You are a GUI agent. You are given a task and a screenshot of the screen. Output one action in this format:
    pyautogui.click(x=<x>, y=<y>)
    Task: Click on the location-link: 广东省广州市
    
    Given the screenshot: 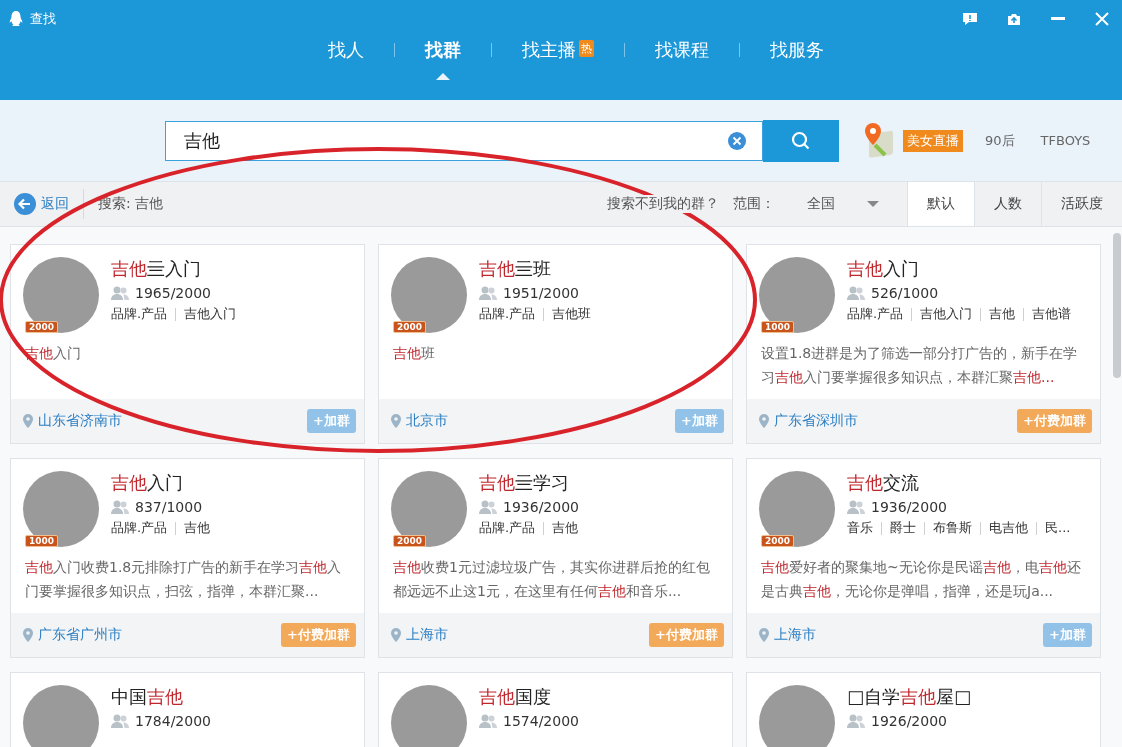 What is the action you would take?
    pyautogui.click(x=157, y=635)
    